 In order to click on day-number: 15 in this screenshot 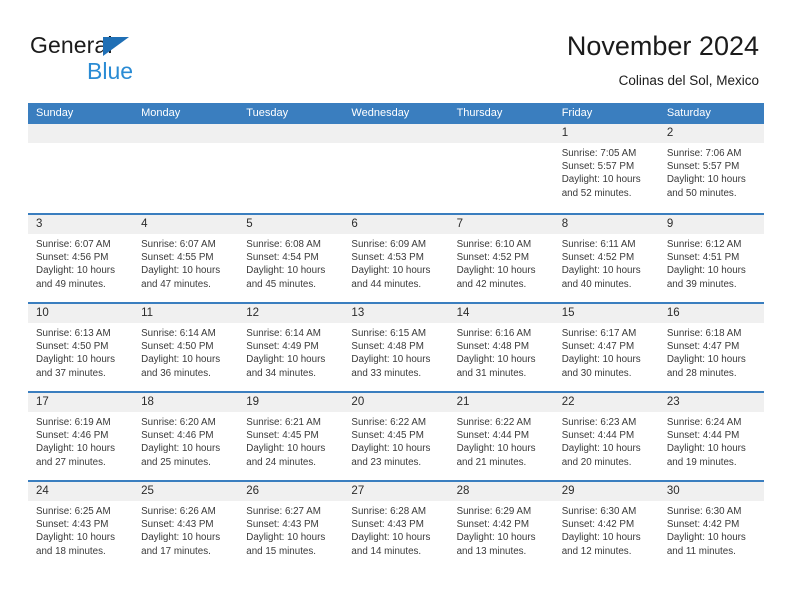, I will do `click(568, 313)`.